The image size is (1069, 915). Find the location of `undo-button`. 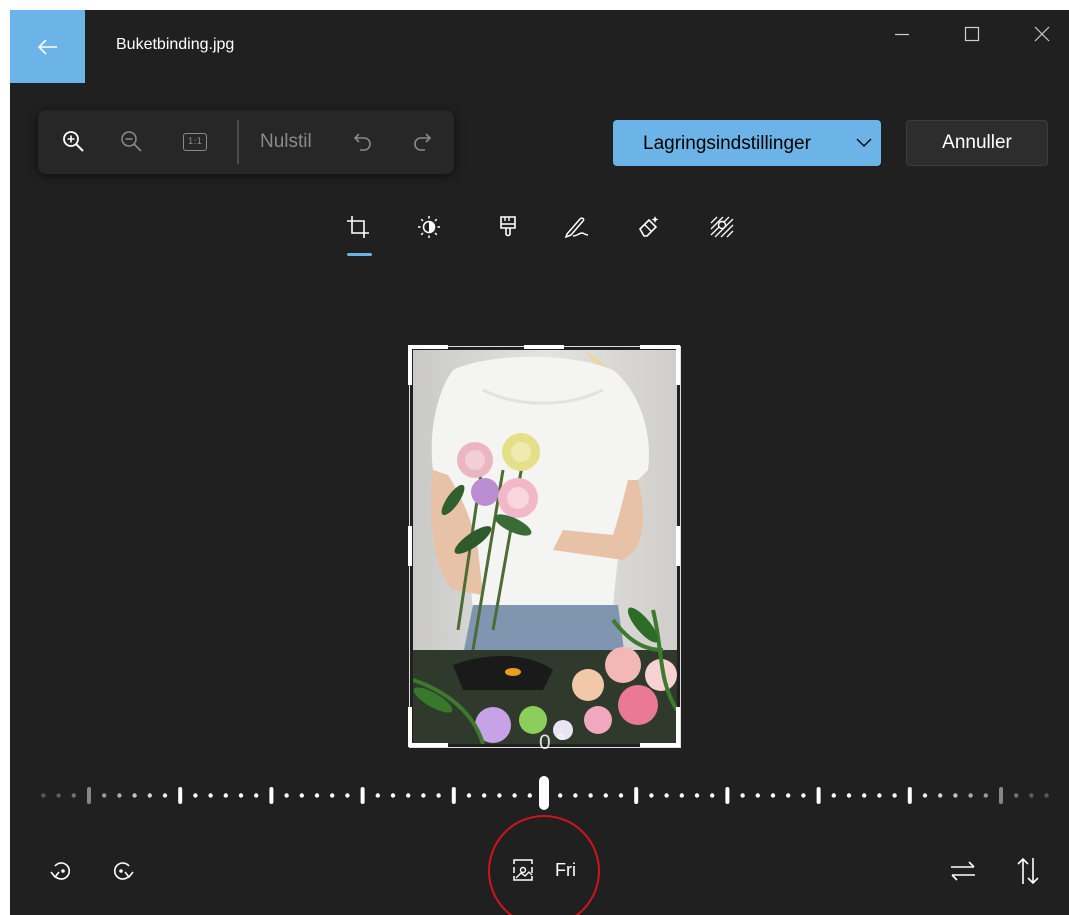

undo-button is located at coordinates (363, 142).